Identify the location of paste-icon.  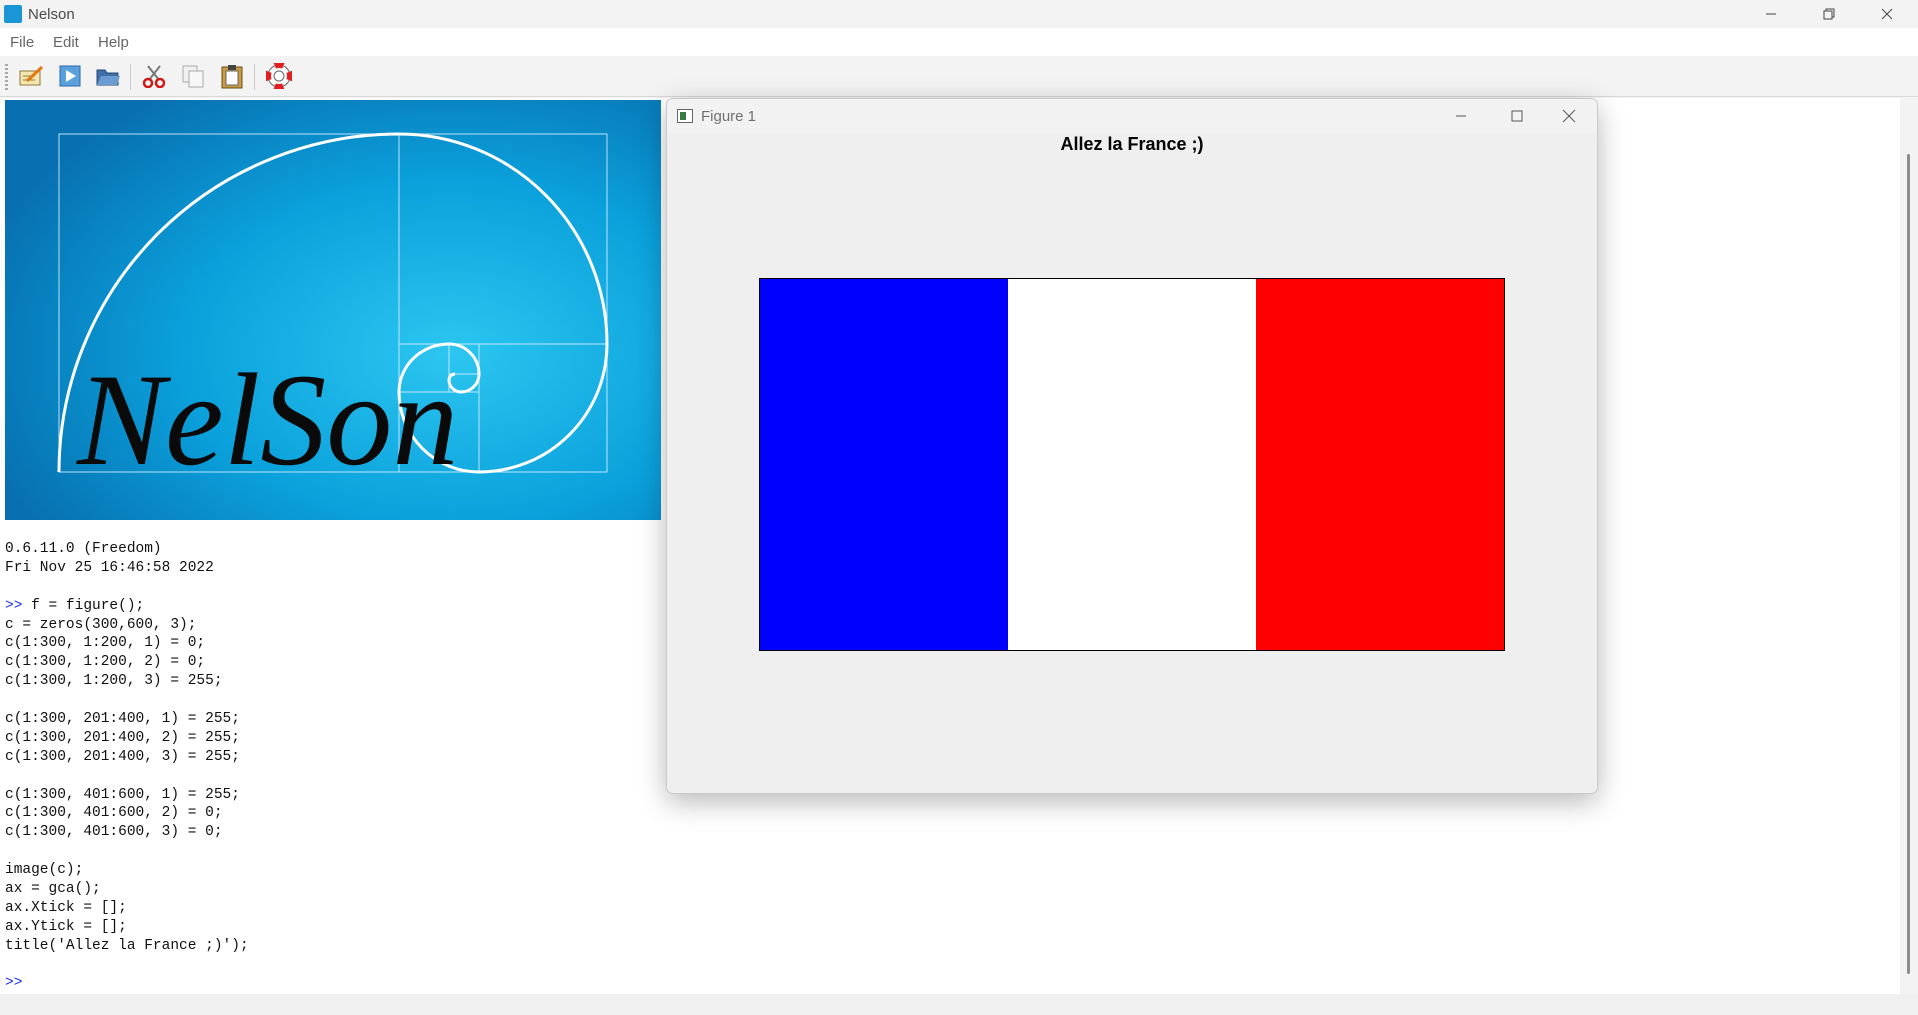
(232, 77).